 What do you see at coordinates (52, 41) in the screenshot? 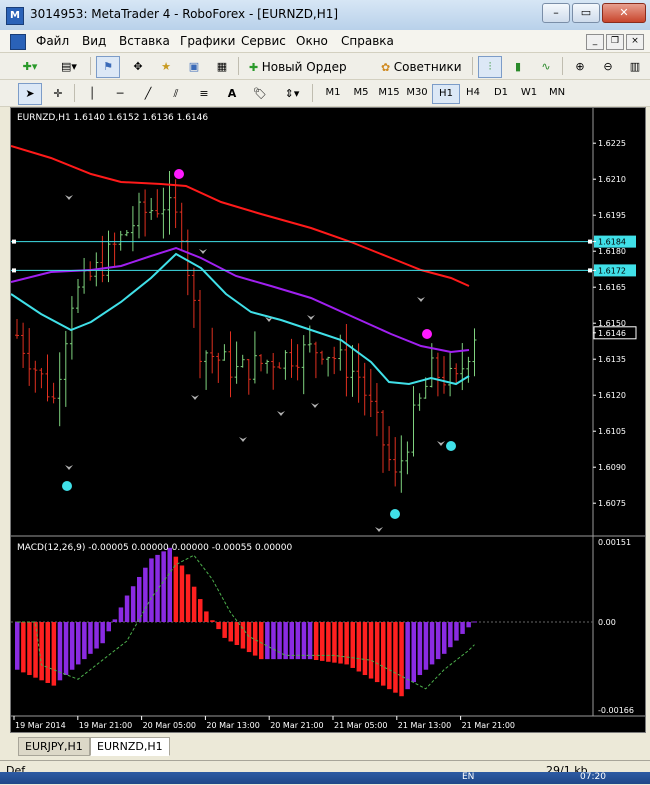
I see `menu-file: Файл` at bounding box center [52, 41].